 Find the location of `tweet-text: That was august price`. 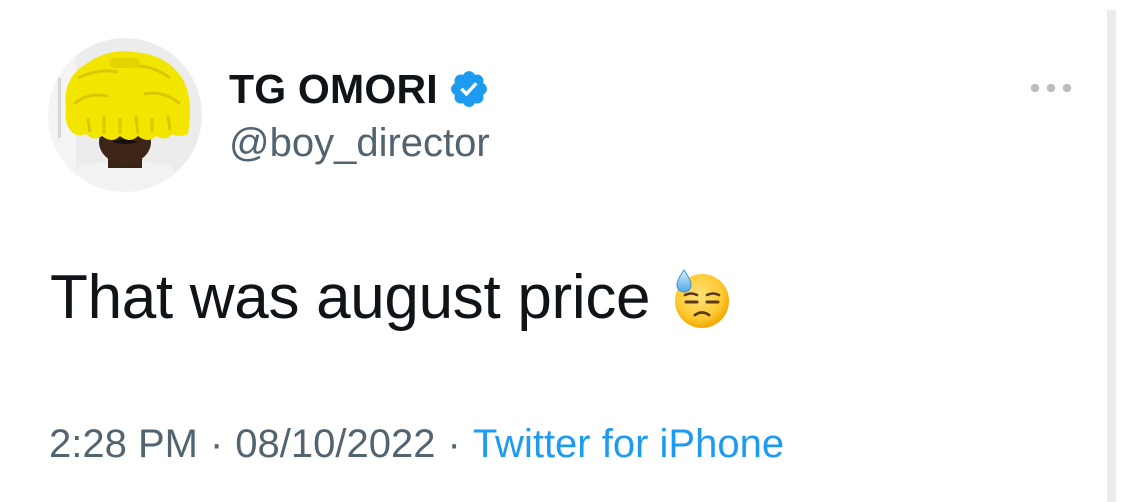

tweet-text: That was august price is located at coordinates (350, 297).